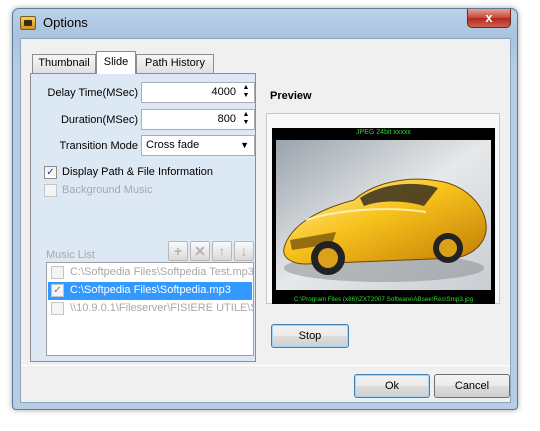 This screenshot has width=540, height=431. Describe the element at coordinates (265, 23) in the screenshot. I see `title-bar: Options x` at that location.